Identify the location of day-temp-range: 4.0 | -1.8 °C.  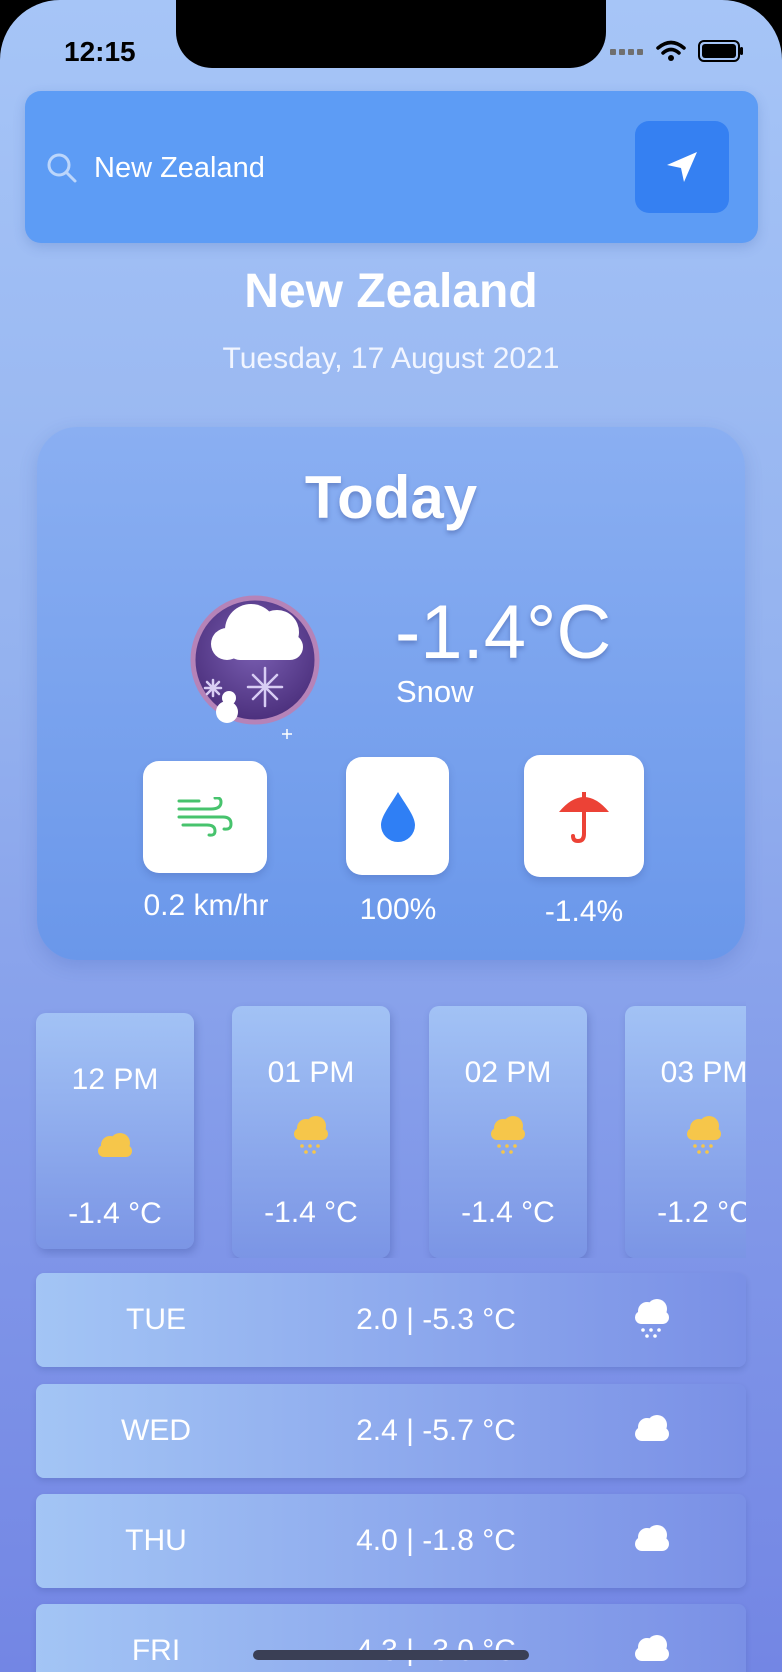
(436, 1540).